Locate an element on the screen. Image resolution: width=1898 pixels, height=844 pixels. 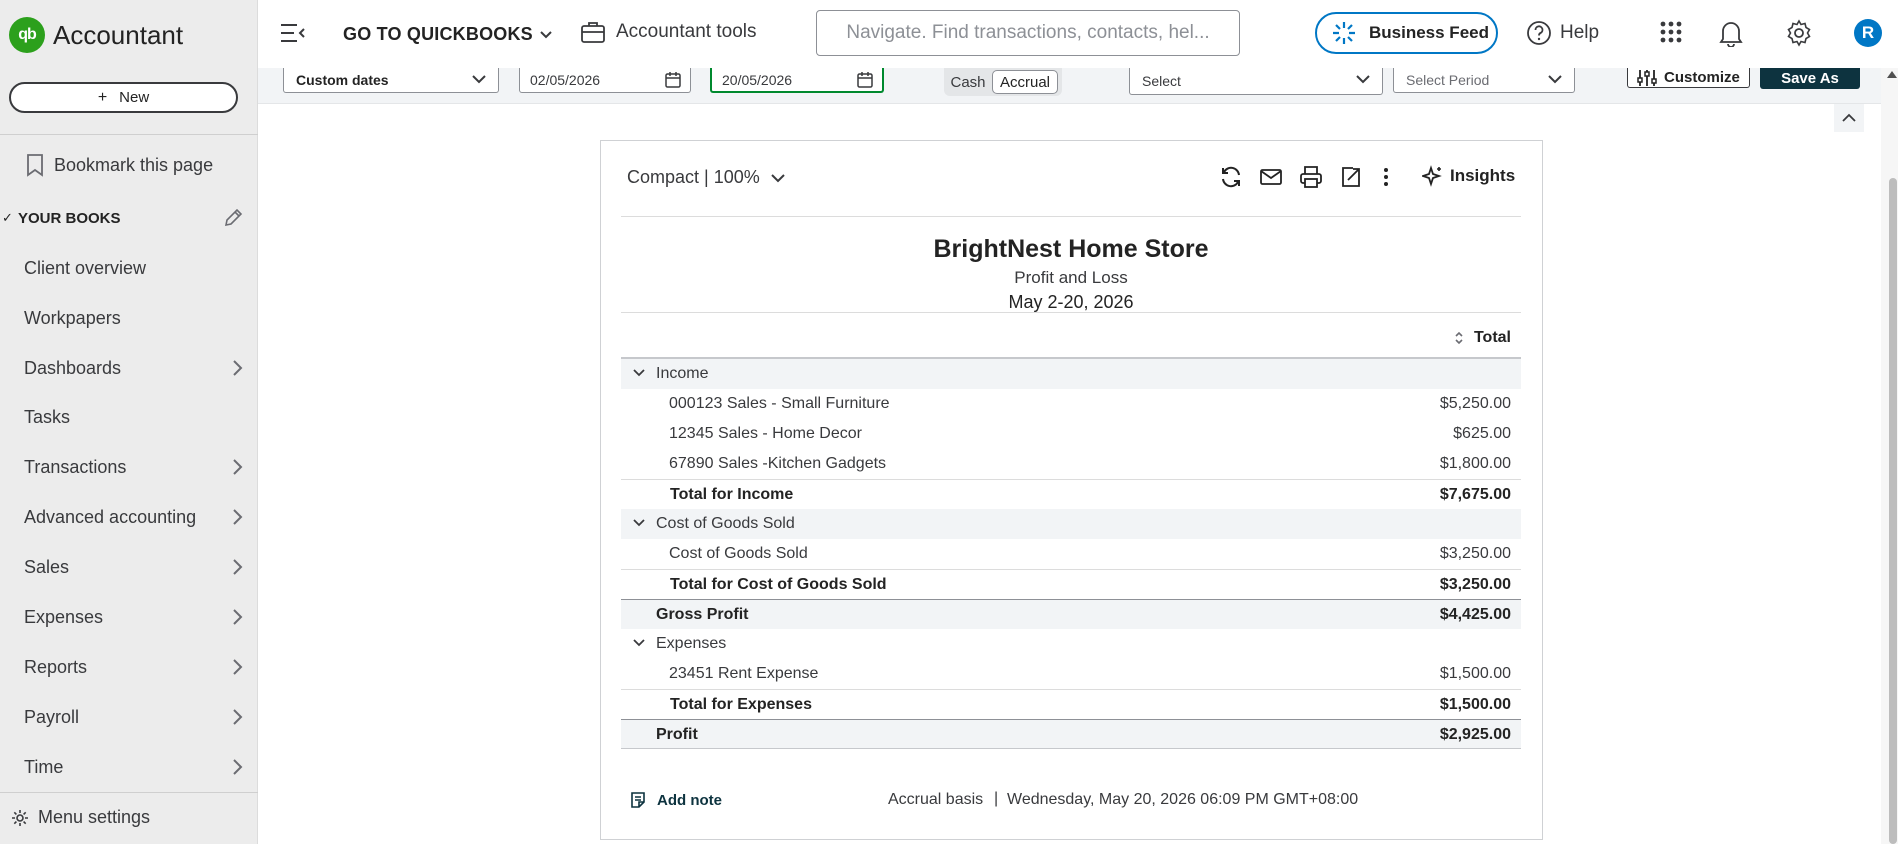
insights-button: Insights is located at coordinates (1468, 176).